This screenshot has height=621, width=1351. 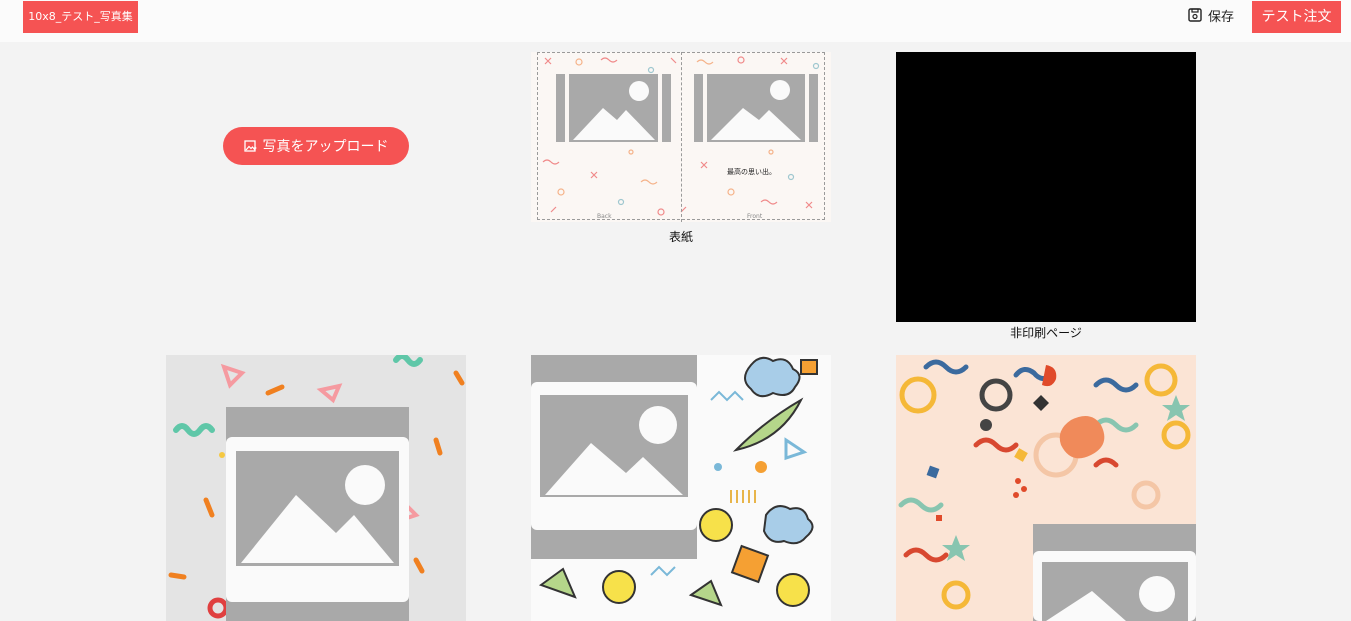 I want to click on non-print-page, so click(x=1046, y=187).